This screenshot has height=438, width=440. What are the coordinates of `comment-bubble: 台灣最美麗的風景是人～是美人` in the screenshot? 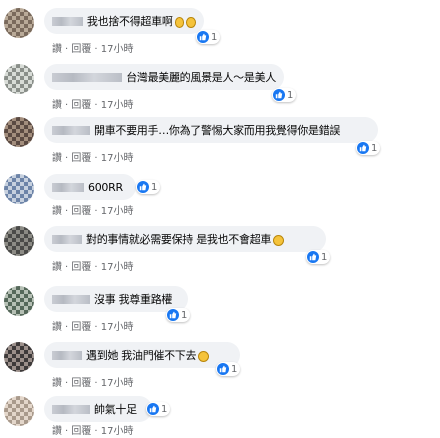 It's located at (164, 77).